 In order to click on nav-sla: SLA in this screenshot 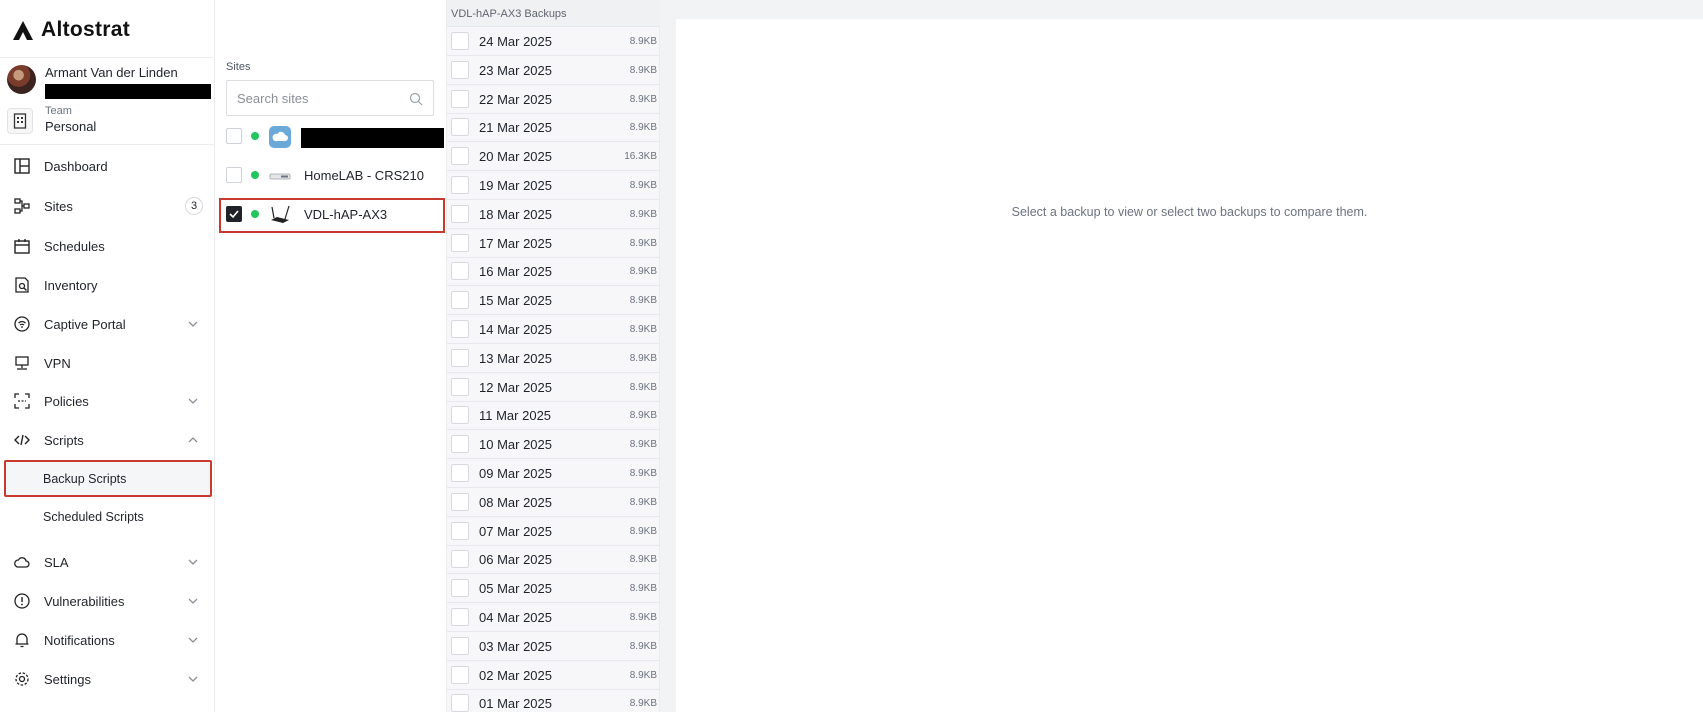, I will do `click(107, 562)`.